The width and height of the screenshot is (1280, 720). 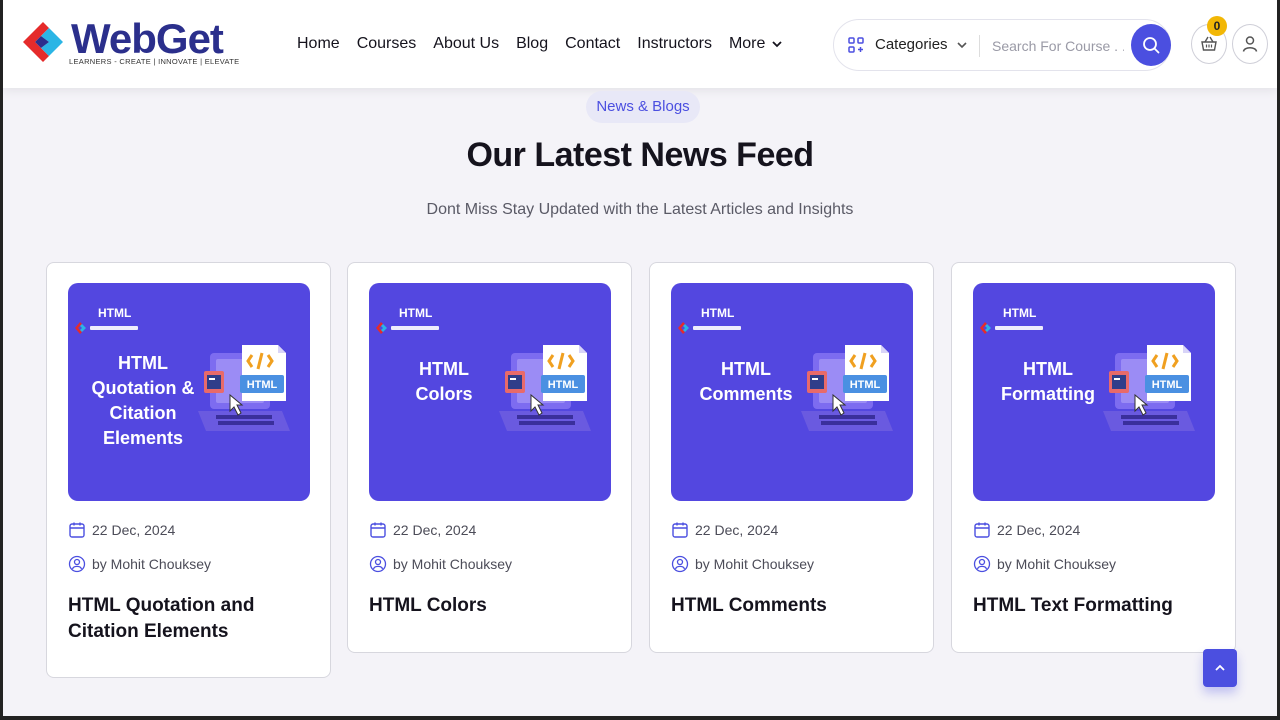 I want to click on thumb-title-line: Comments, so click(x=746, y=394).